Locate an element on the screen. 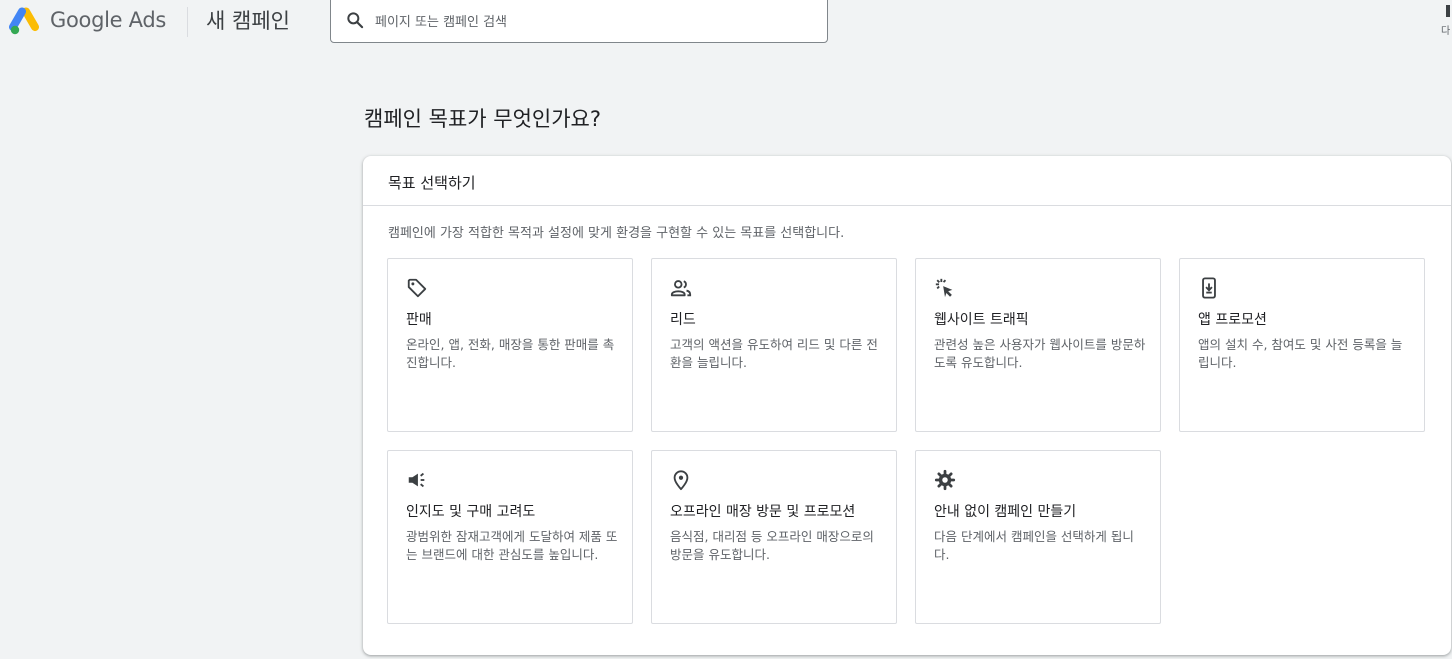 The width and height of the screenshot is (1452, 659). header-divider is located at coordinates (187, 22).